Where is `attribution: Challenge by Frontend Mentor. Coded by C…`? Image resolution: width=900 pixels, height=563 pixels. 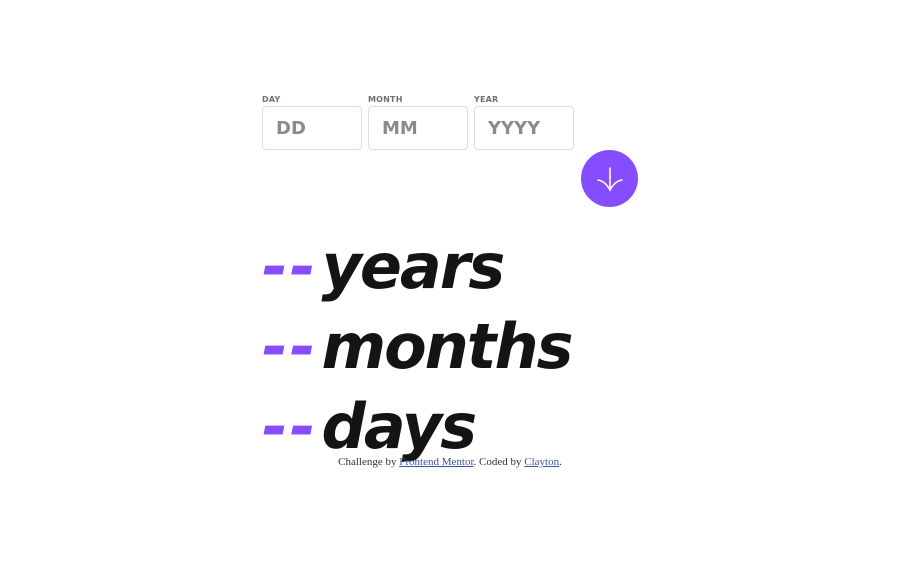 attribution: Challenge by Frontend Mentor. Coded by C… is located at coordinates (450, 462).